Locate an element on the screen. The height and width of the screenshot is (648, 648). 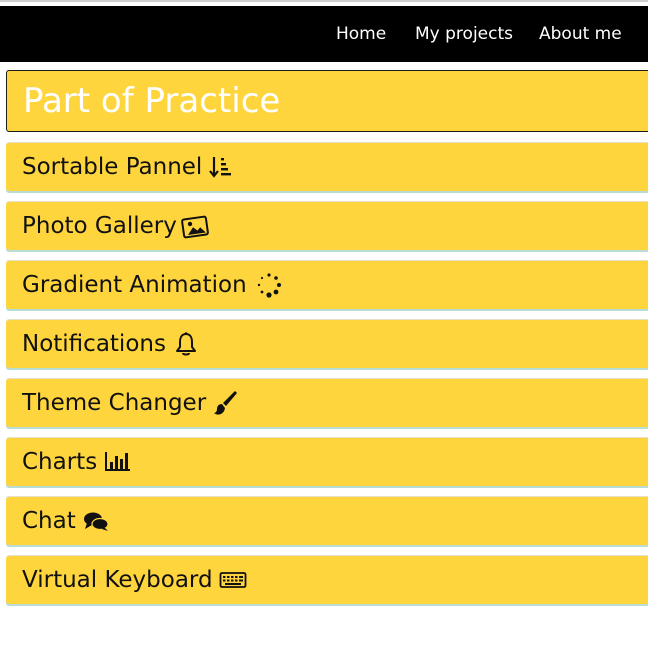
sort-amount-icon is located at coordinates (222, 167).